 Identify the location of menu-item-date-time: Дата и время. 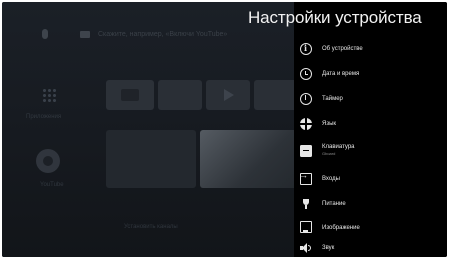
(372, 74).